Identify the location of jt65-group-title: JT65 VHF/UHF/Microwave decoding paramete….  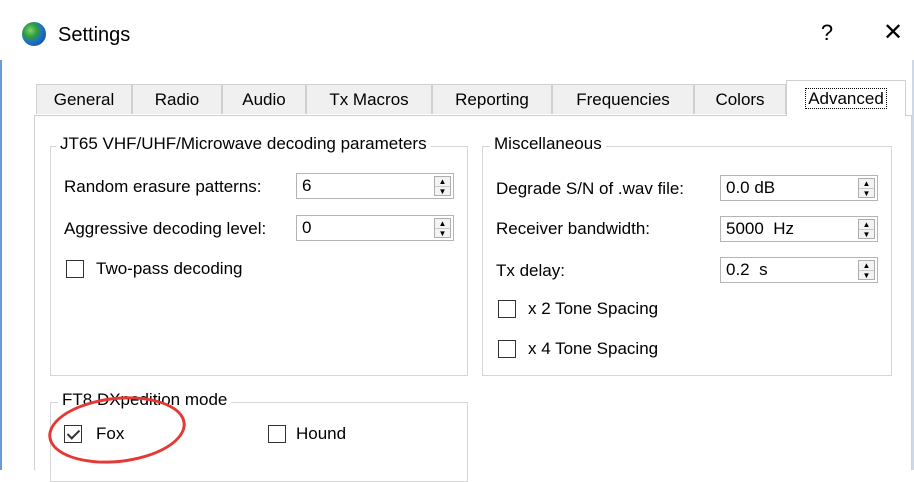
(243, 144).